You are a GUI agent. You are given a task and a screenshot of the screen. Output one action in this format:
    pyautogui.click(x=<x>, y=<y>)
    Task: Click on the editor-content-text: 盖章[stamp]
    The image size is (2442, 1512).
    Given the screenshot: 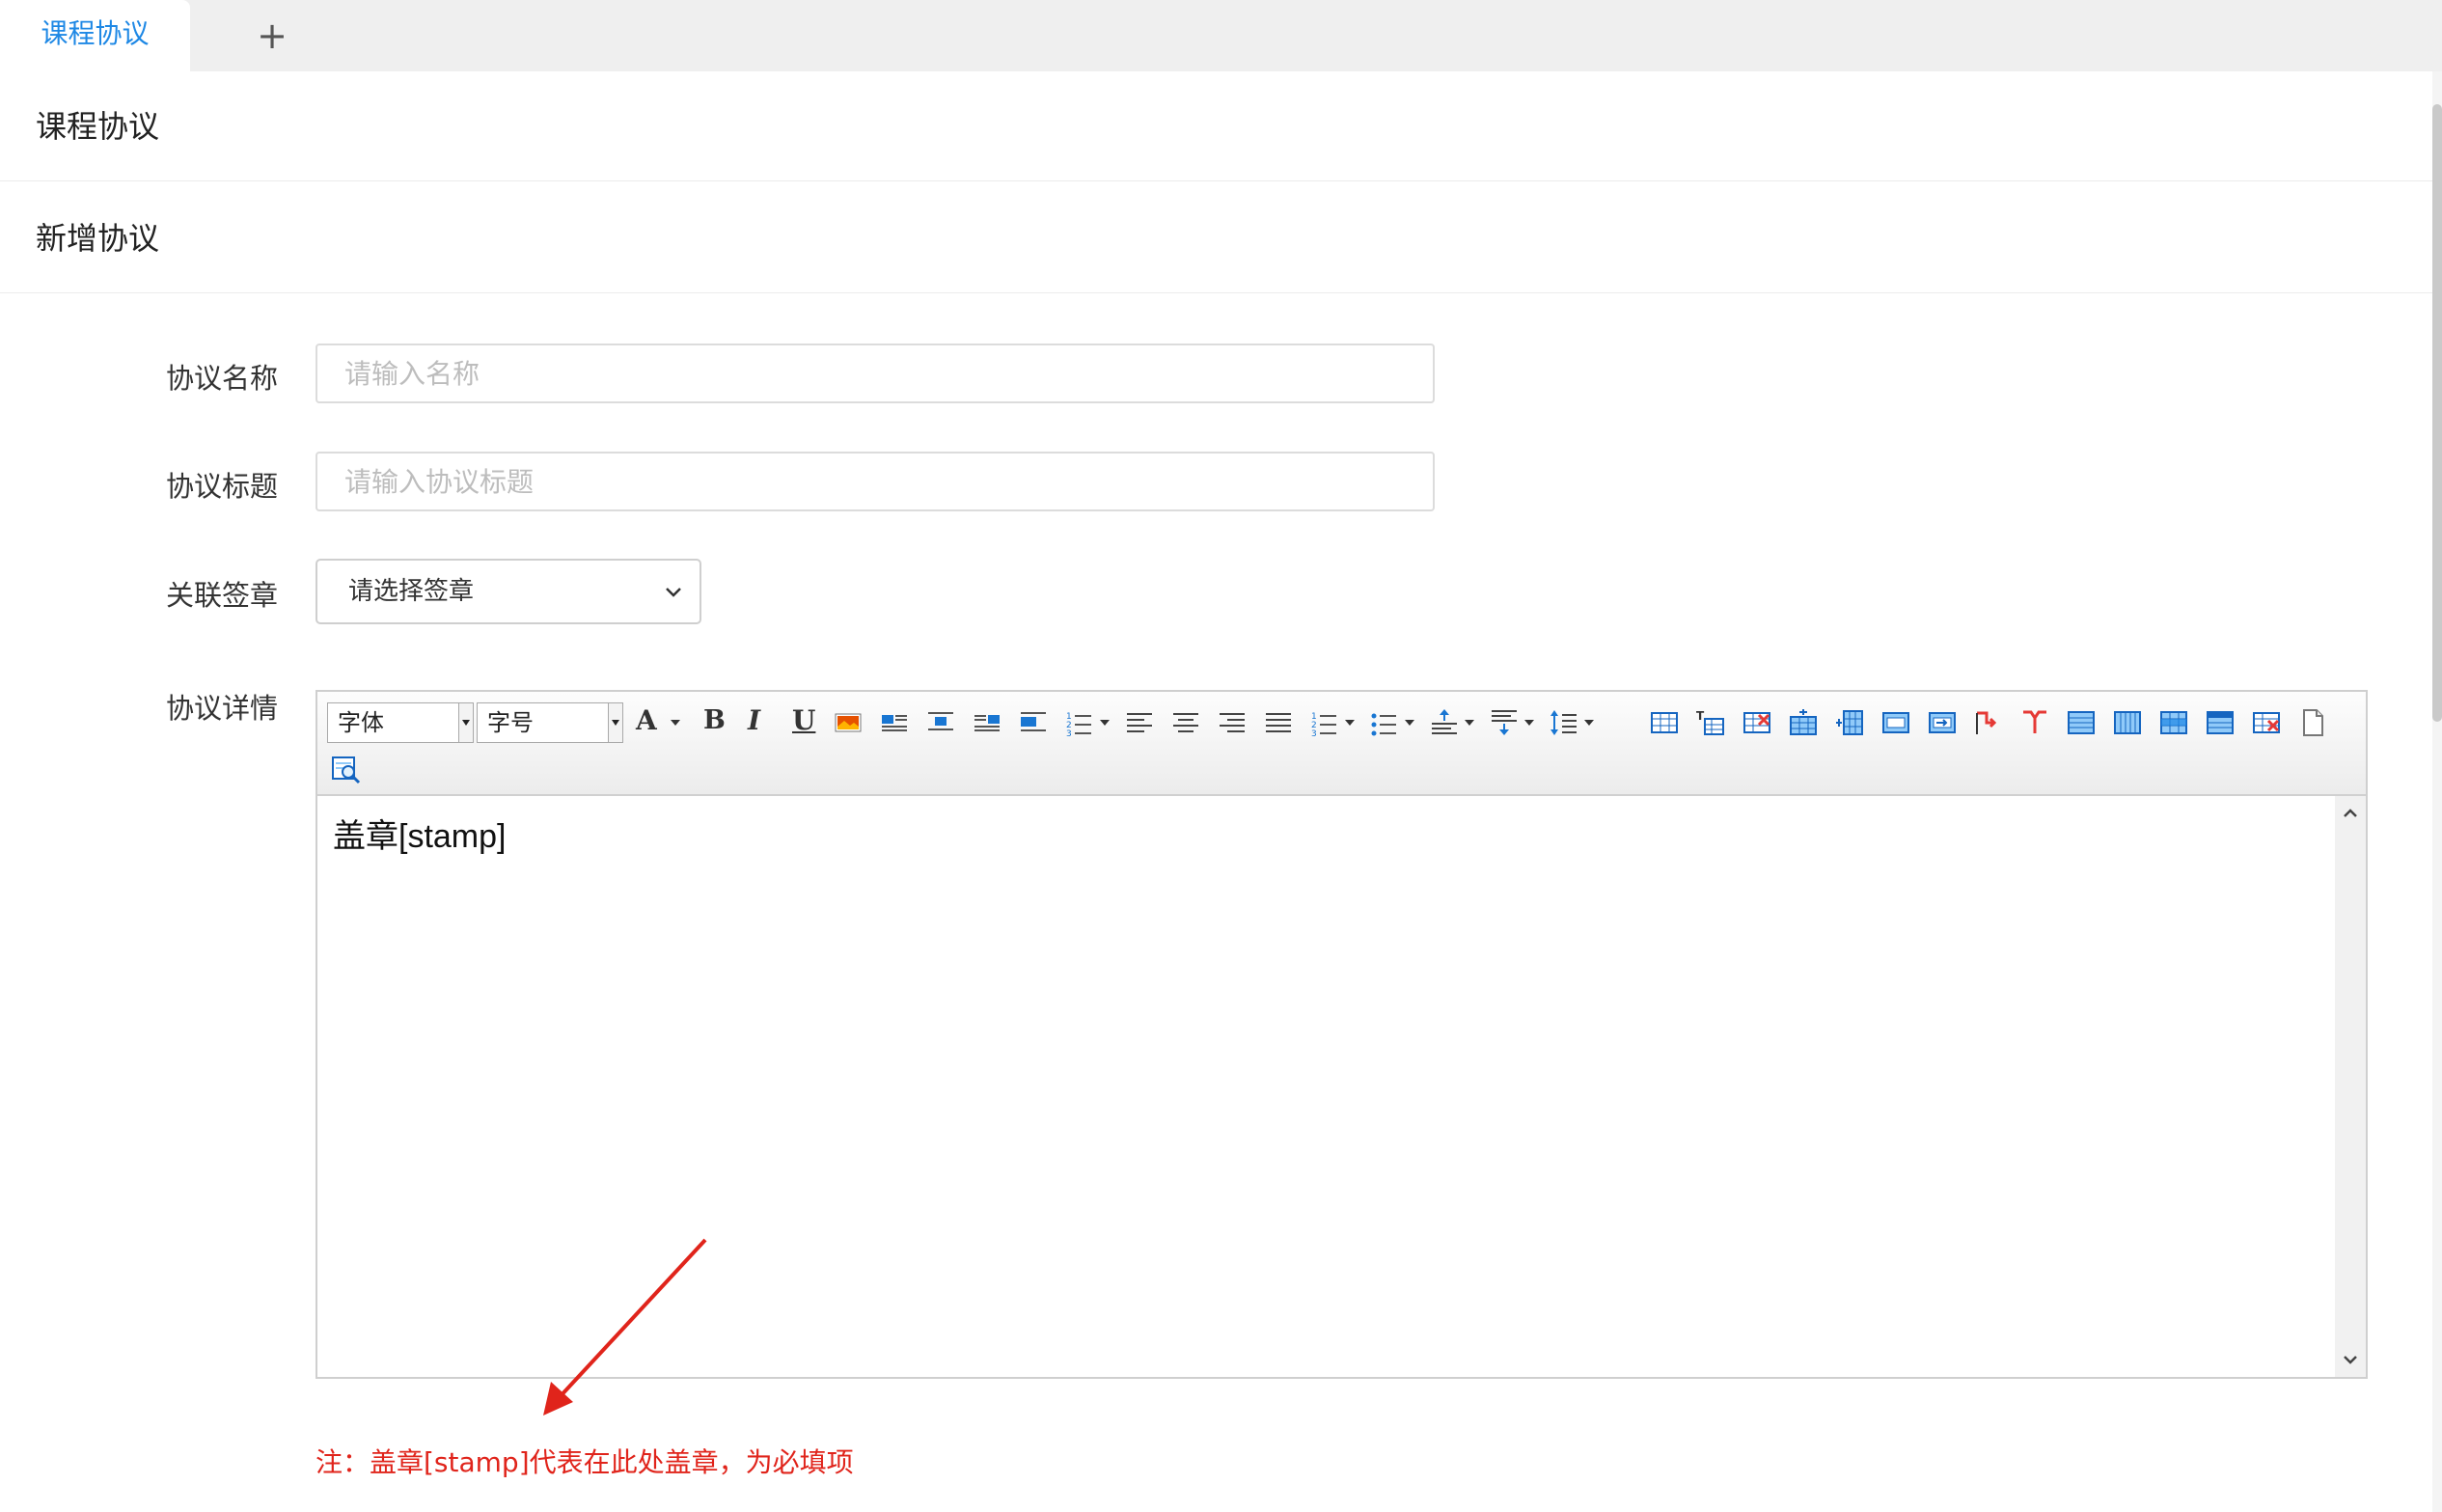 What is the action you would take?
    pyautogui.click(x=420, y=836)
    